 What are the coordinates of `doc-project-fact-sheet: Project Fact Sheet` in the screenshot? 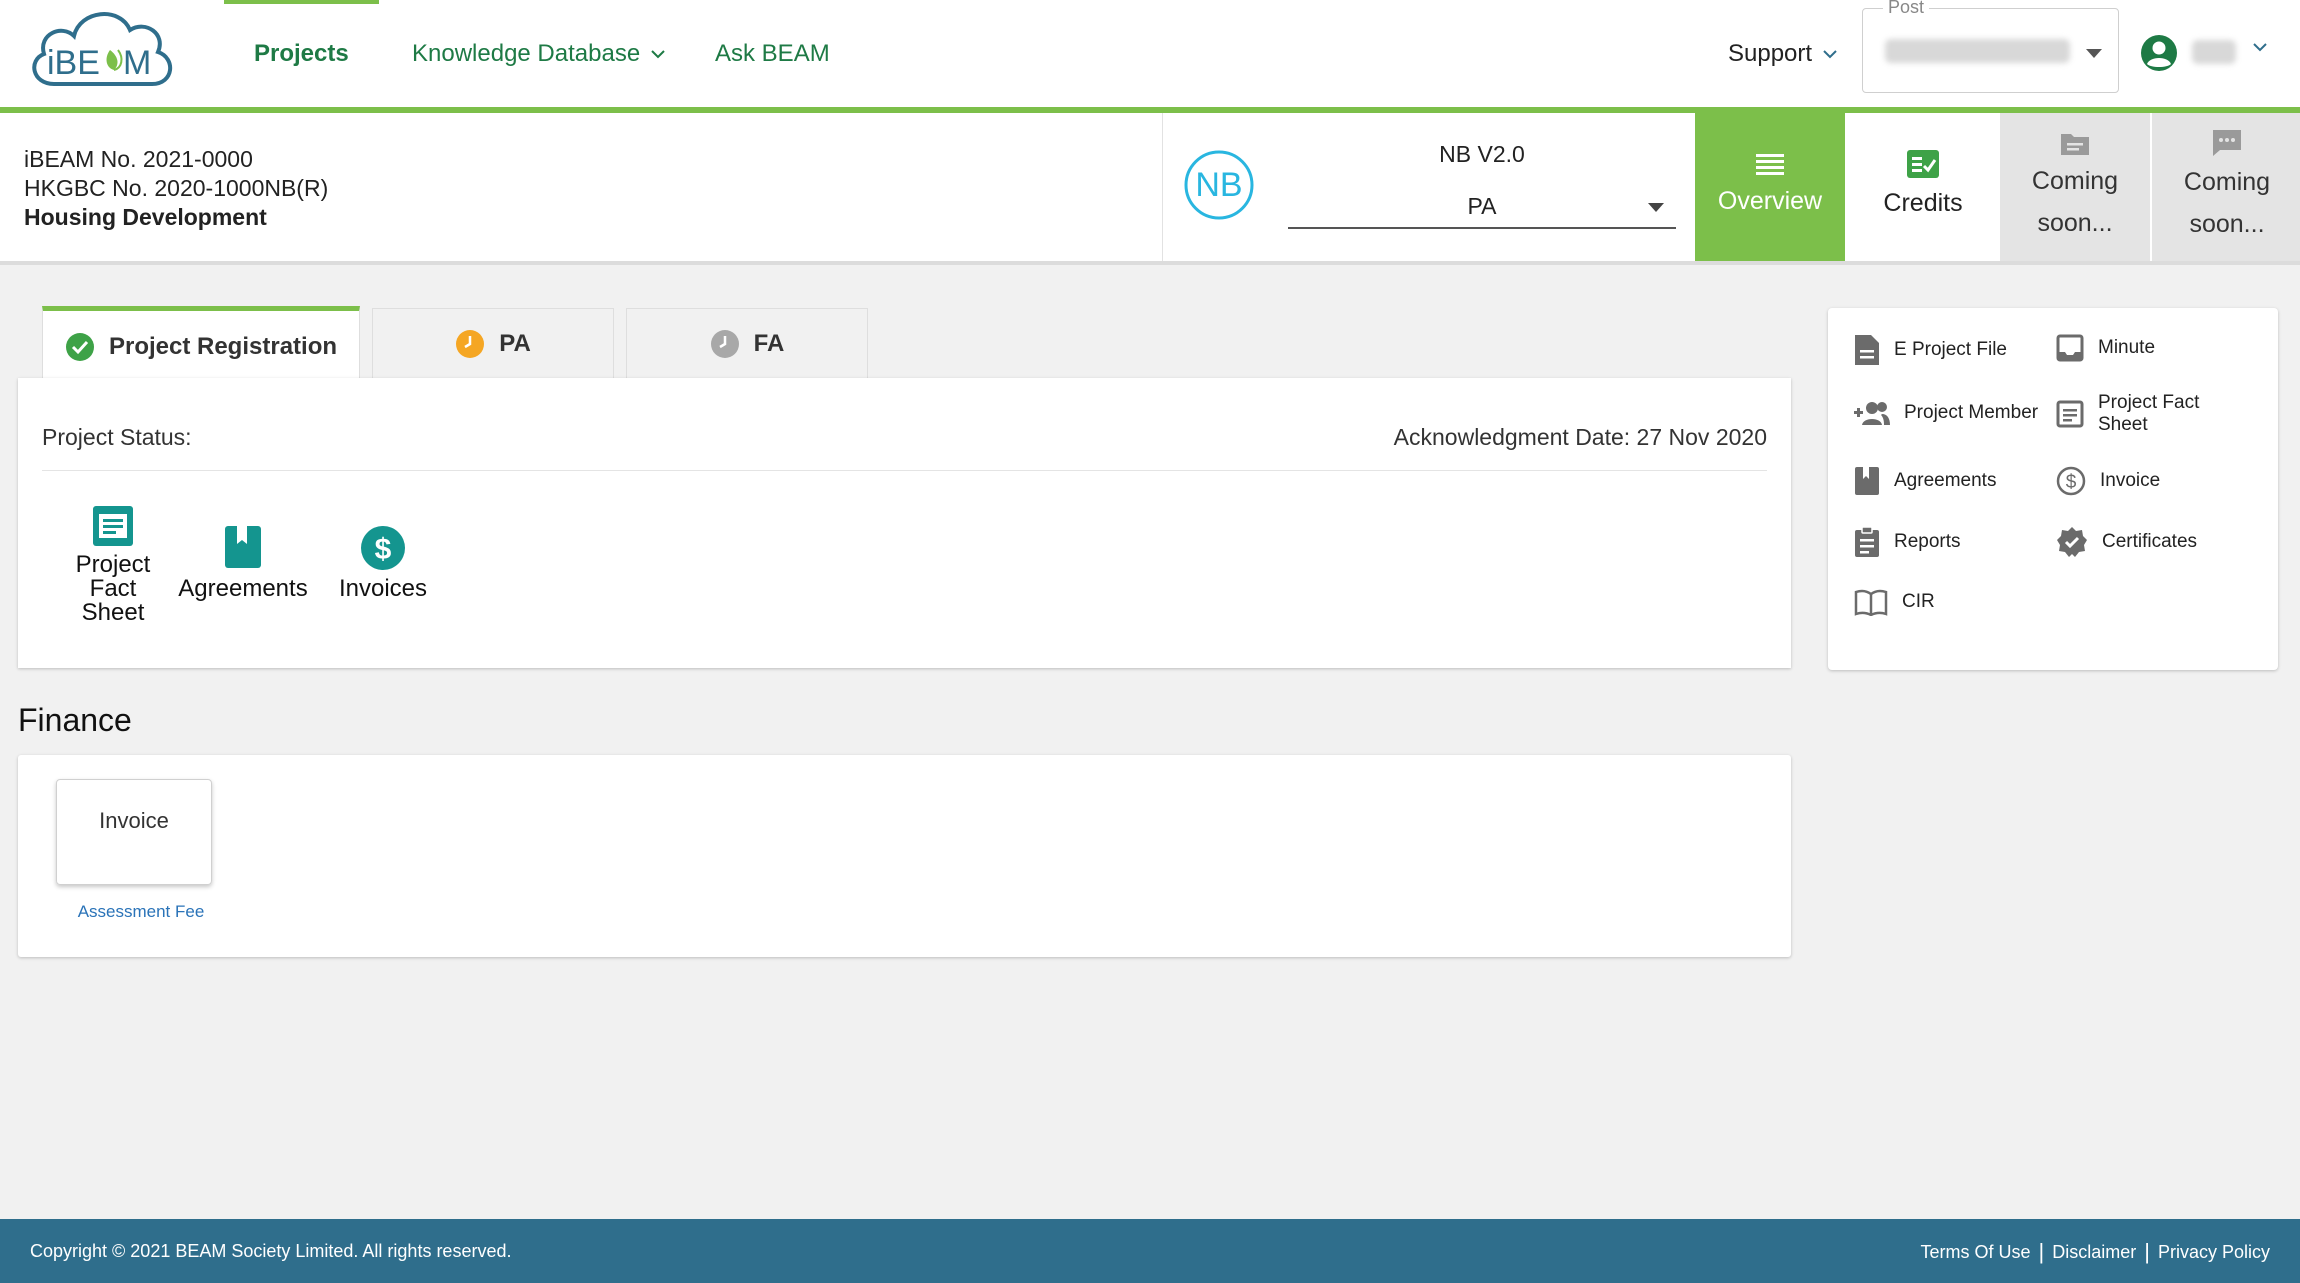 It's located at (113, 565).